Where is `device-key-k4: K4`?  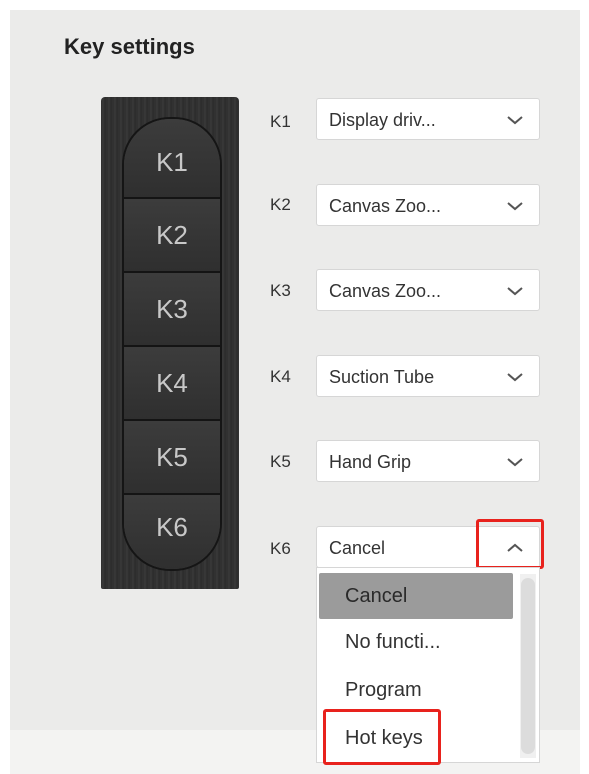
device-key-k4: K4 is located at coordinates (172, 384).